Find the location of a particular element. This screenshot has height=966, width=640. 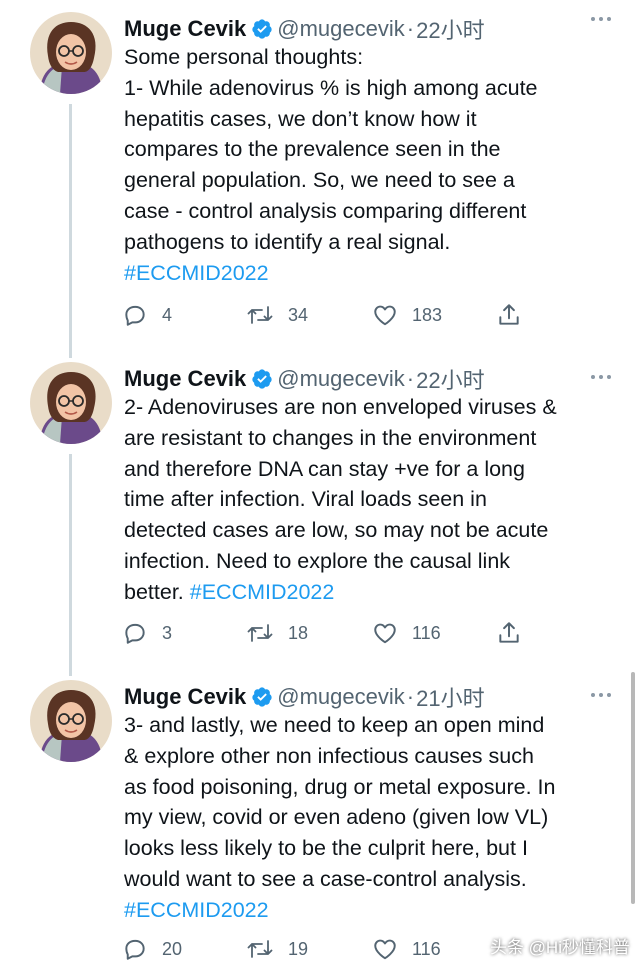

retweet-button: 18 is located at coordinates (309, 633).